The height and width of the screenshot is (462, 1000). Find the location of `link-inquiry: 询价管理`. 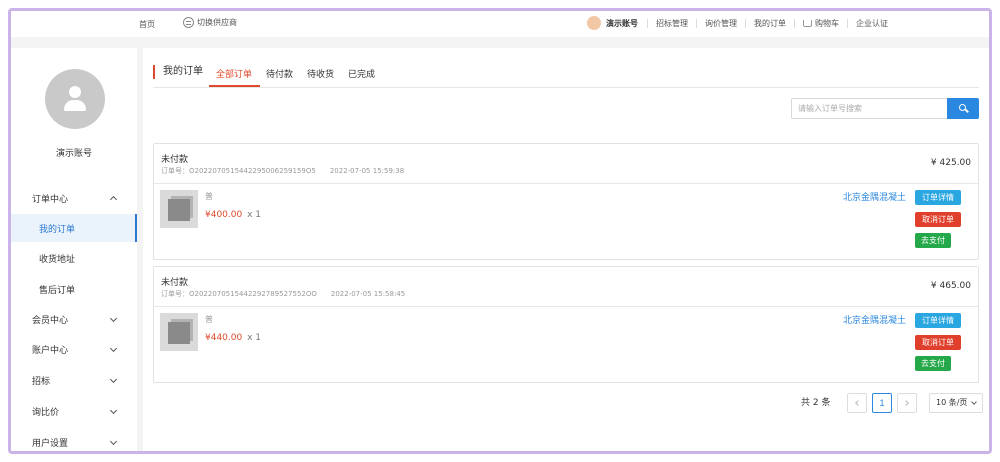

link-inquiry: 询价管理 is located at coordinates (720, 23).